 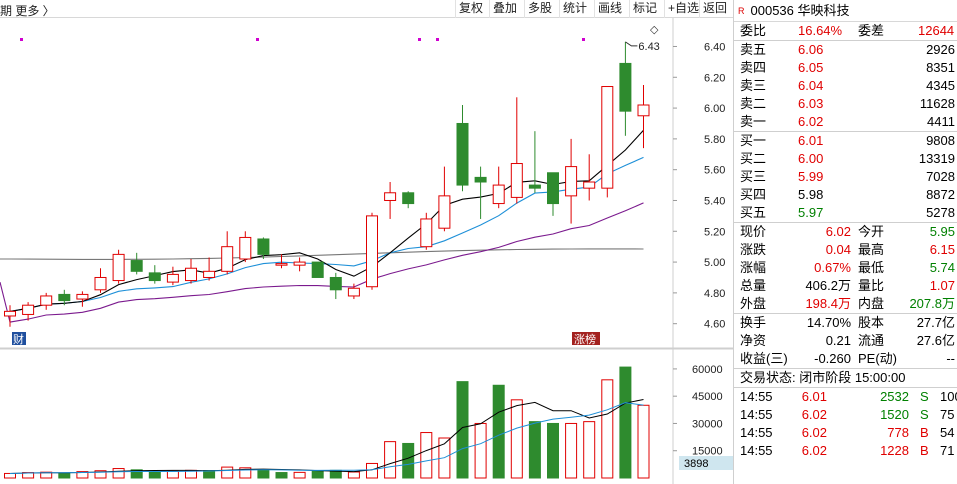 I want to click on stat-value: 6.15, so click(x=942, y=249).